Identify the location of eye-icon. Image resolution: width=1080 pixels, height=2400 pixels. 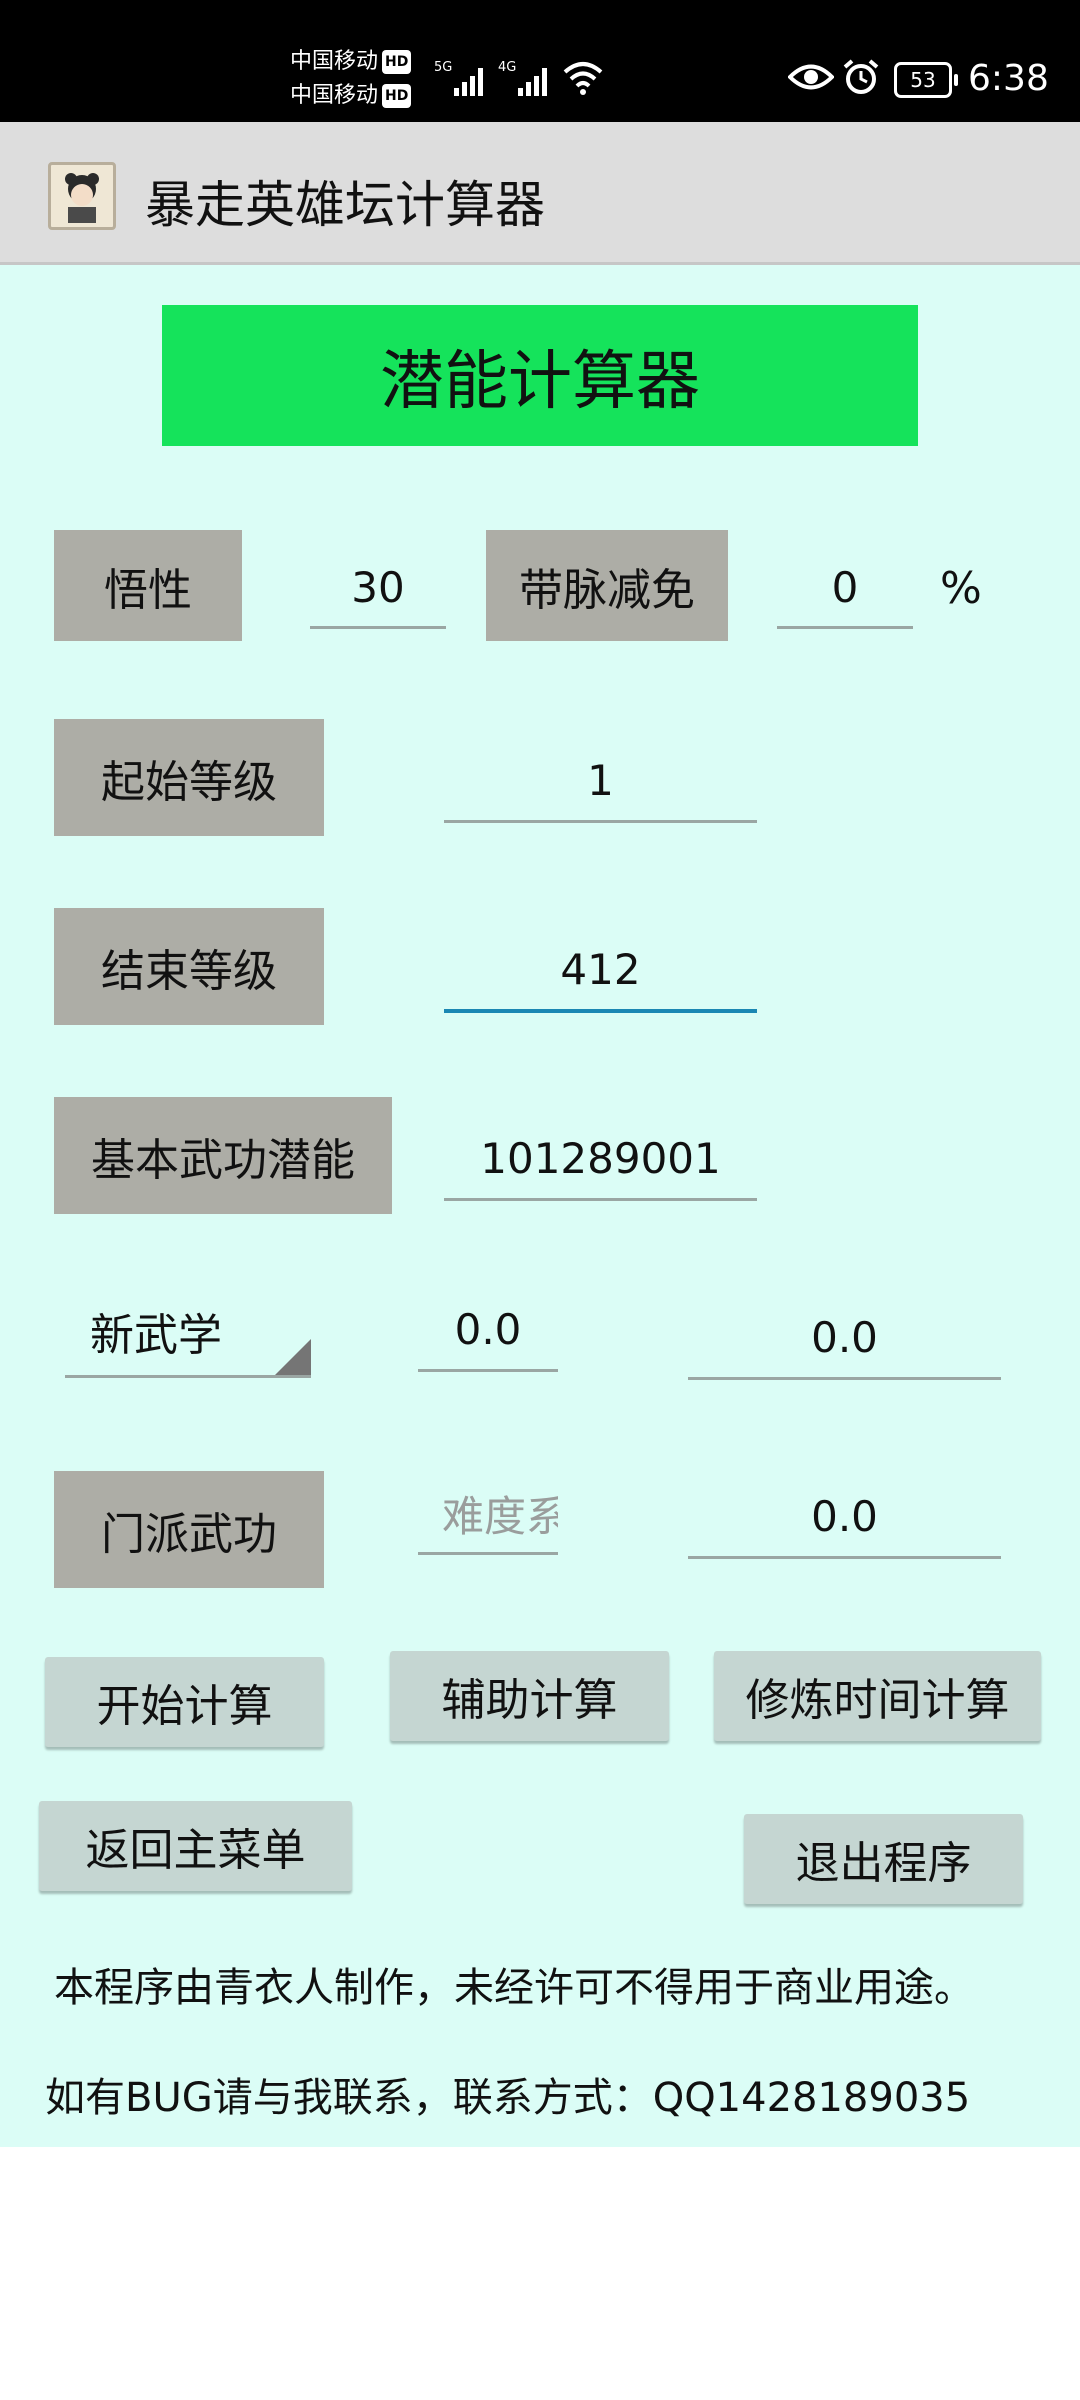
(811, 77).